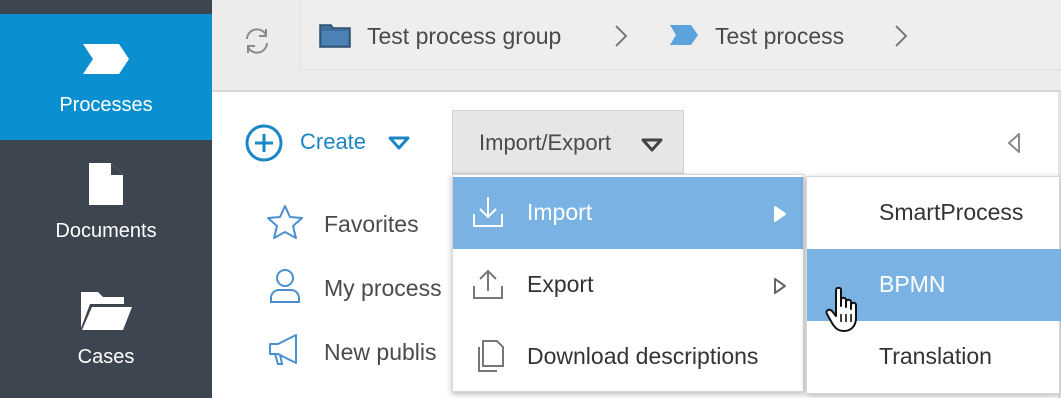 The image size is (1061, 398). Describe the element at coordinates (380, 352) in the screenshot. I see `nav-item-label: New publis` at that location.